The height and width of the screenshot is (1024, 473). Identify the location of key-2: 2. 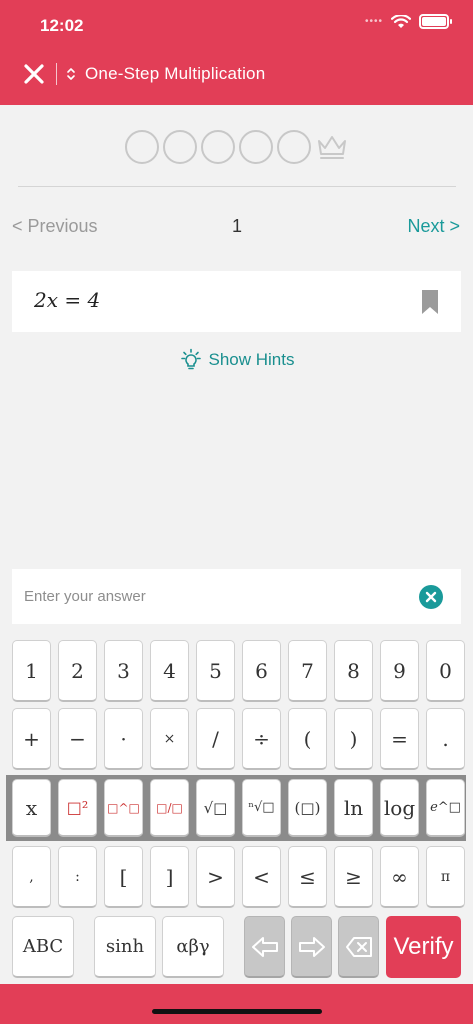
(77, 671).